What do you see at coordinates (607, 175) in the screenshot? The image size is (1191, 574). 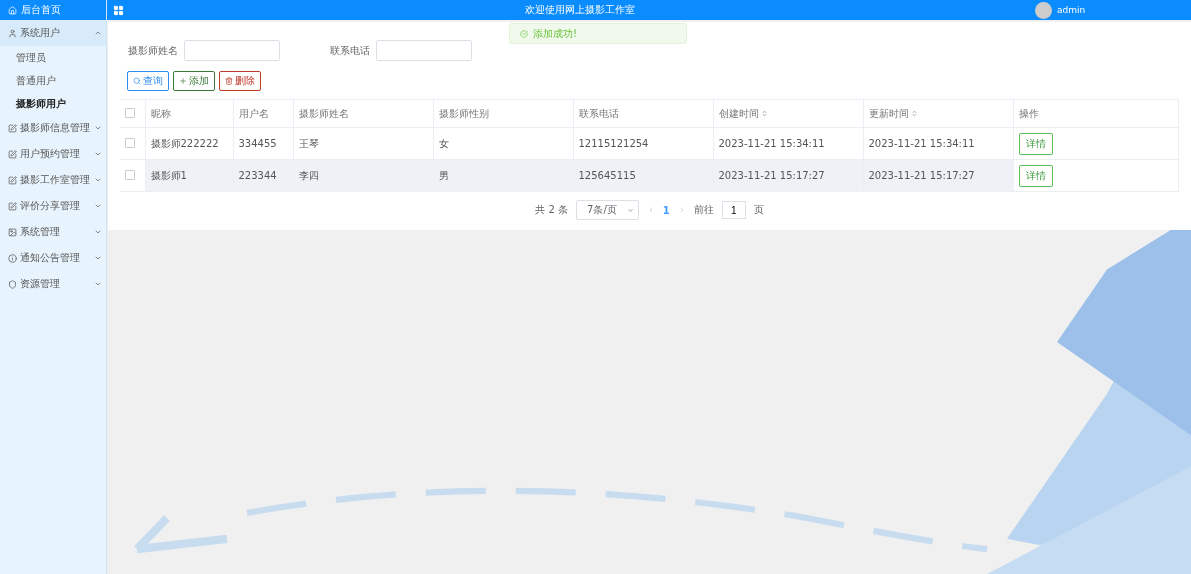 I see `table-cell: 125645115` at bounding box center [607, 175].